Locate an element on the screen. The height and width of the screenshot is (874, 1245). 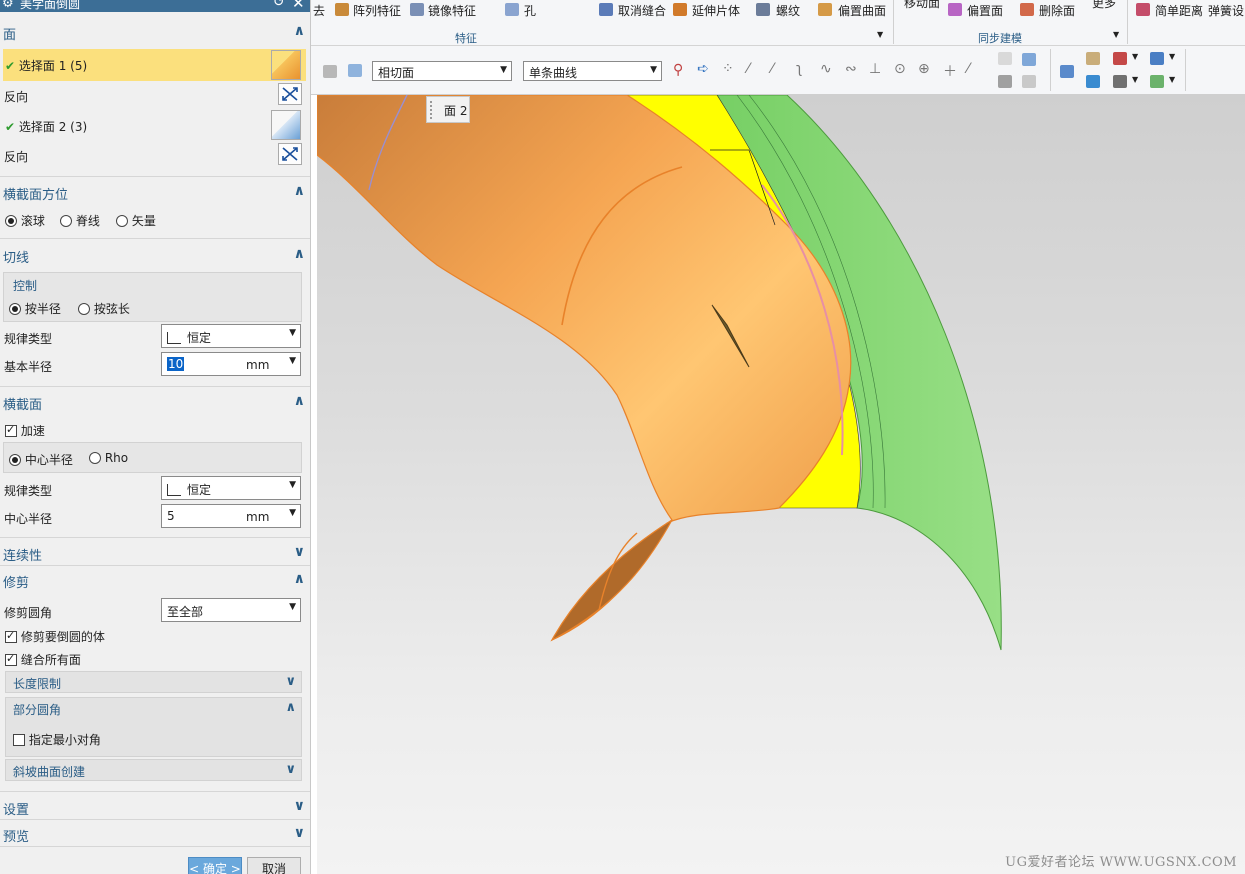
ribbon-item-more: 更多 is located at coordinates (1104, 5).